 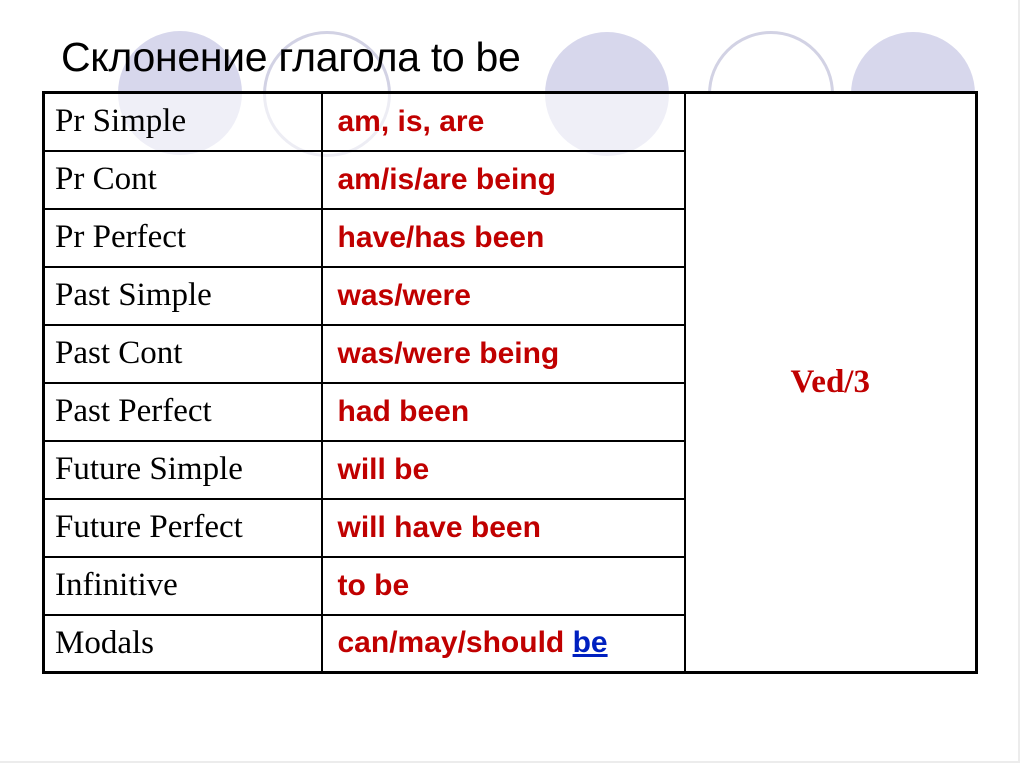 I want to click on tense-cell: Pr Cont, so click(x=182, y=179).